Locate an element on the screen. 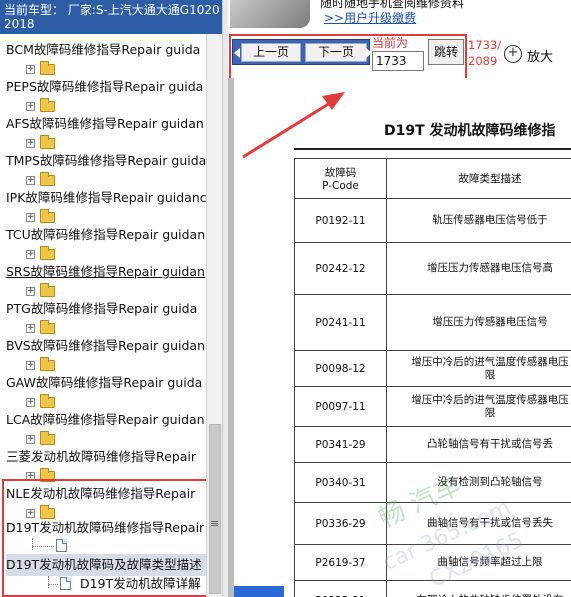 Image resolution: width=571 pixels, height=597 pixels. current-vehicle-label: 当前车型： 厂家:S-上汽大通大通G1020 is located at coordinates (112, 10).